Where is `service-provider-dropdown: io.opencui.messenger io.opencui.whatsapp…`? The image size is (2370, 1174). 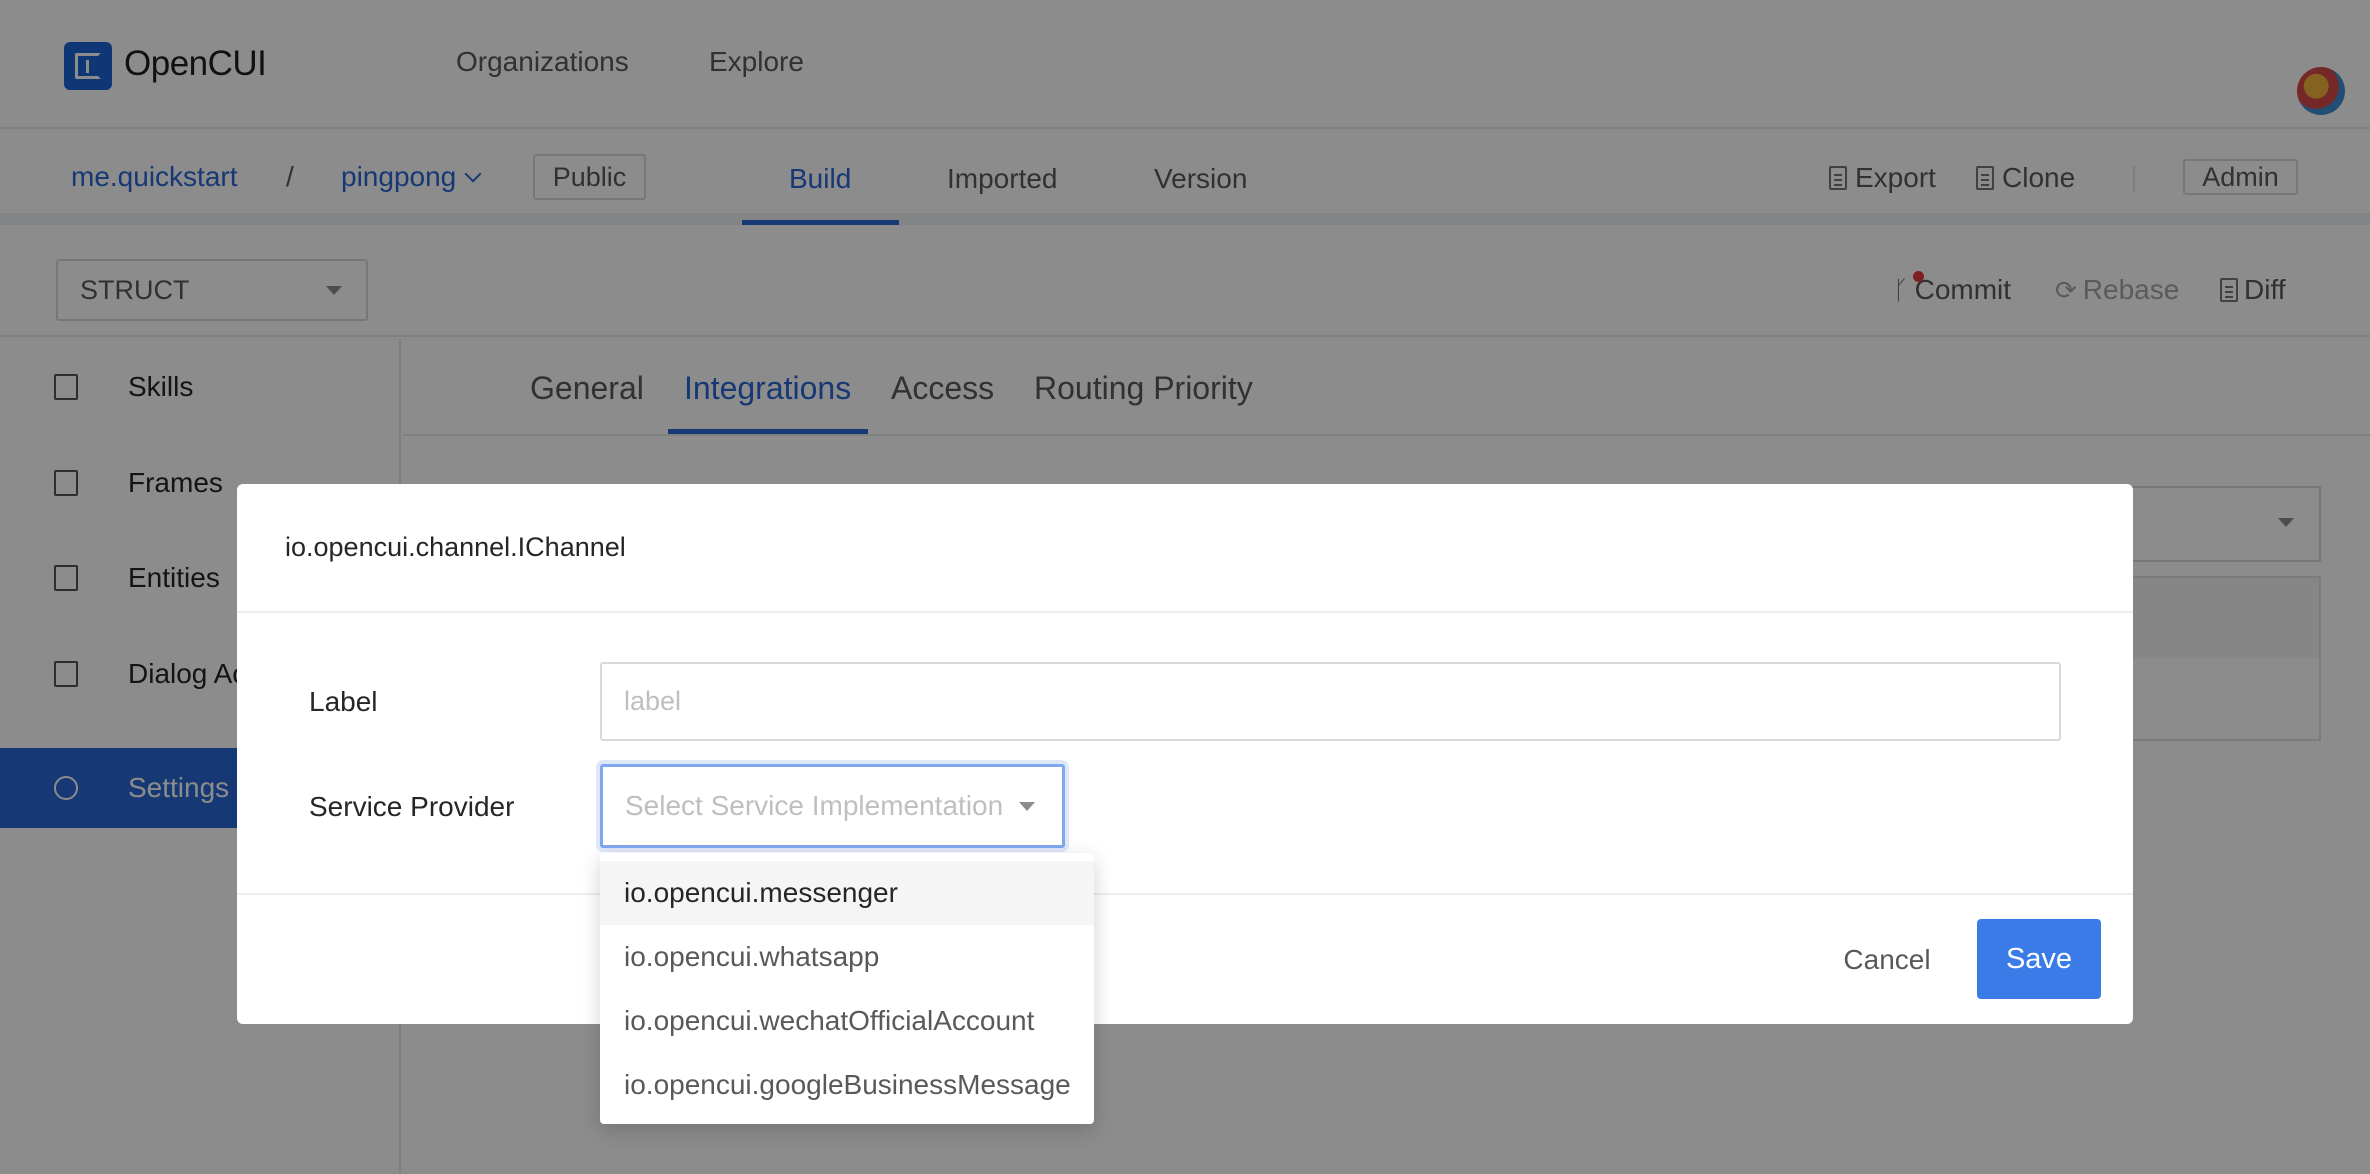
service-provider-dropdown: io.opencui.messenger io.opencui.whatsapp… is located at coordinates (847, 988).